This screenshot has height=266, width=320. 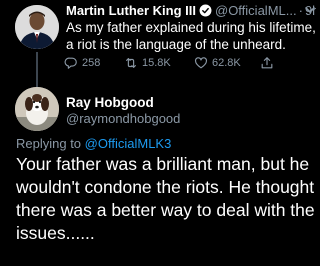 What do you see at coordinates (131, 63) in the screenshot?
I see `retweet-icon` at bounding box center [131, 63].